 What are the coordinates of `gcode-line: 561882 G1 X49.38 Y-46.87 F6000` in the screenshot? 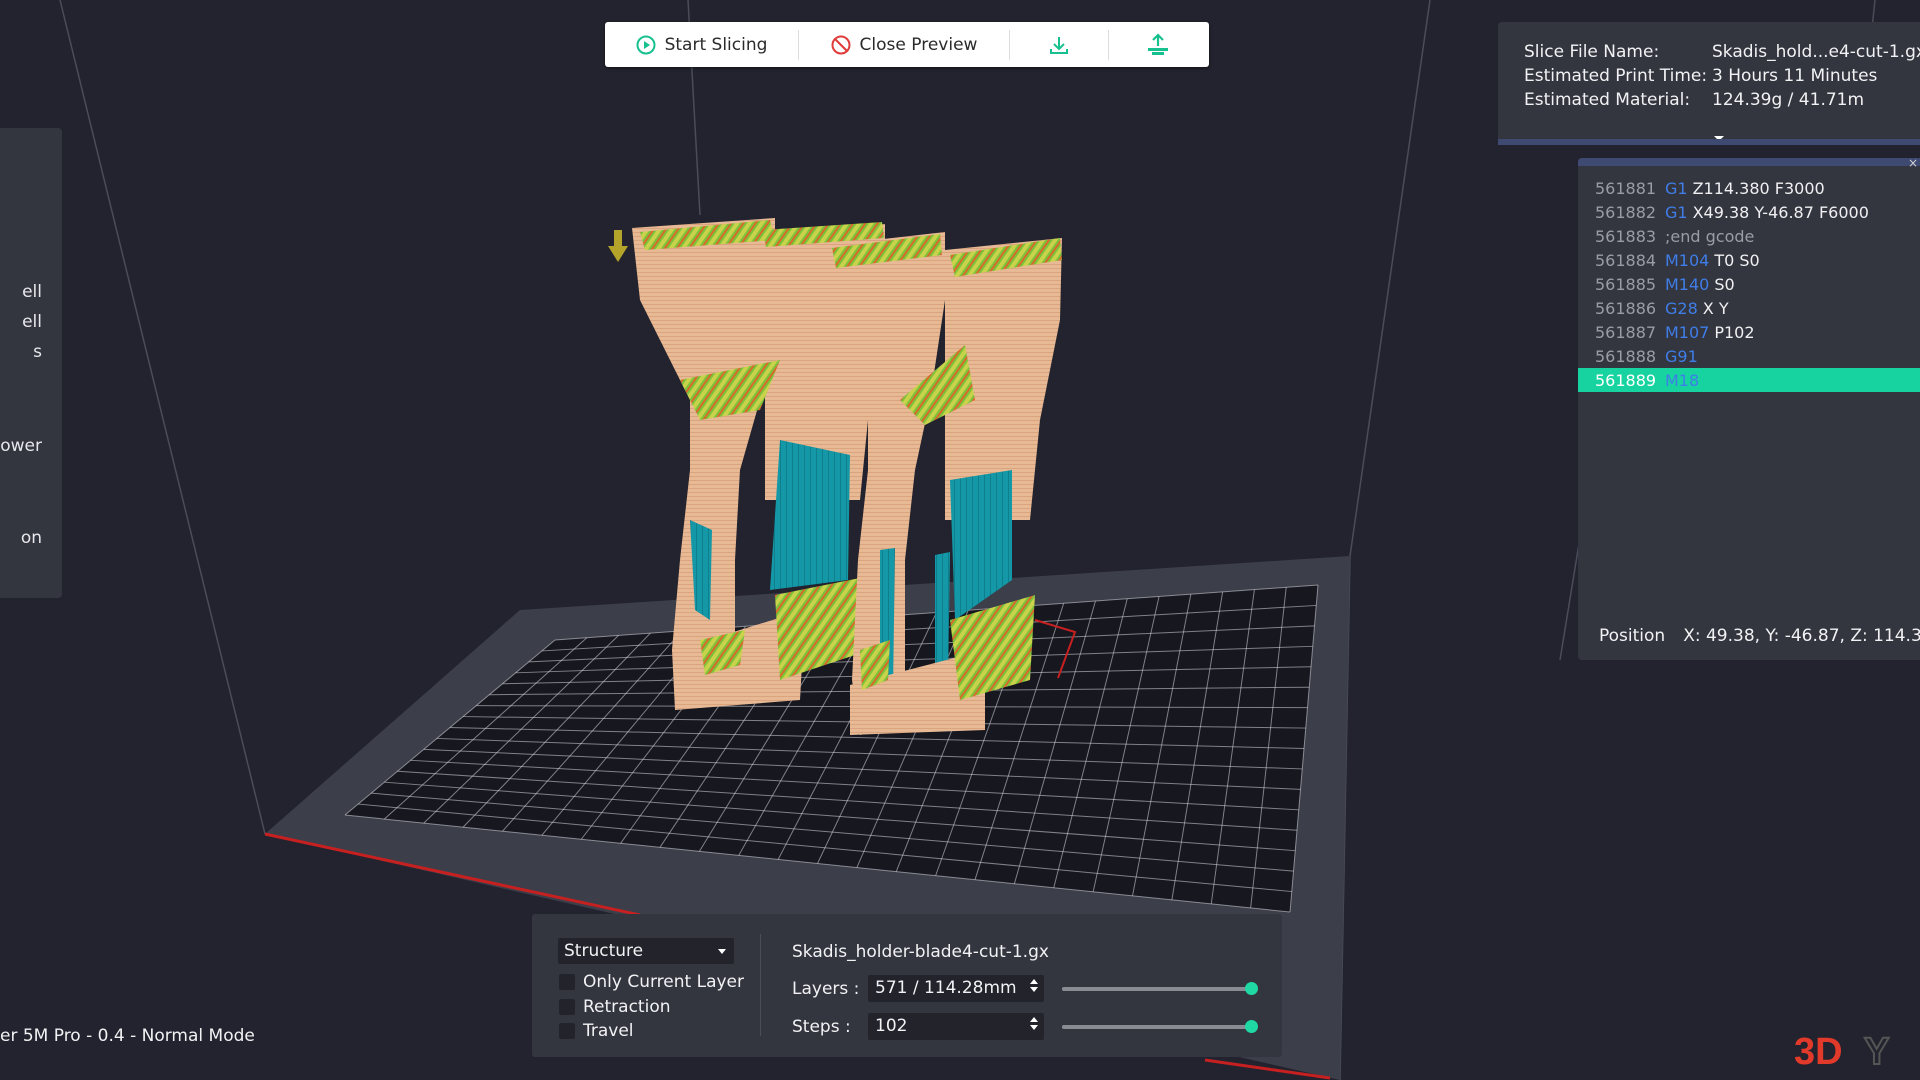 It's located at (1749, 212).